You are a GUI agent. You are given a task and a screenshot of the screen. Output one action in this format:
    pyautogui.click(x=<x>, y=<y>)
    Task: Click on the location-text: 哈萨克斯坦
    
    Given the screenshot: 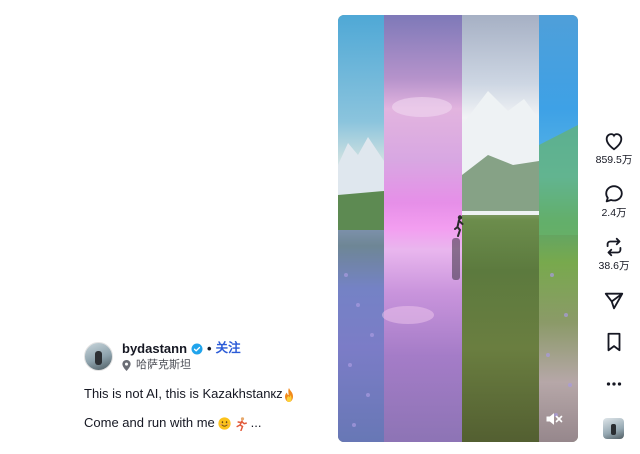 What is the action you would take?
    pyautogui.click(x=163, y=365)
    